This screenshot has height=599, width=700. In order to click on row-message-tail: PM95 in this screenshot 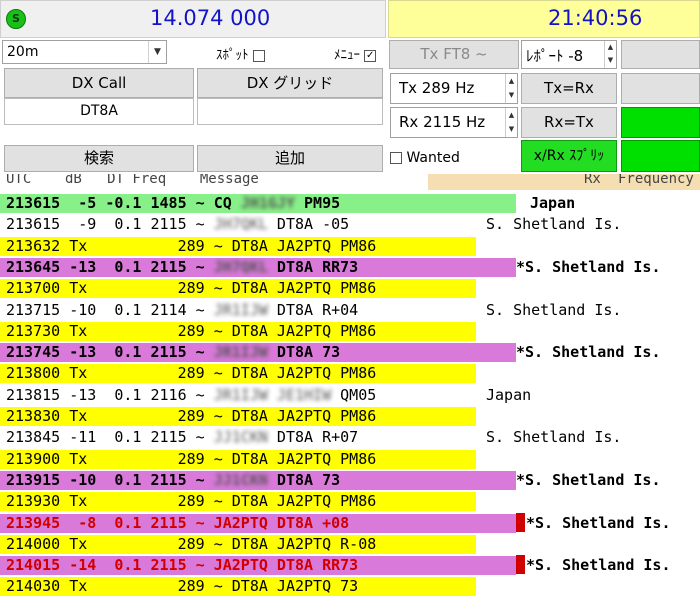, I will do `click(318, 203)`.